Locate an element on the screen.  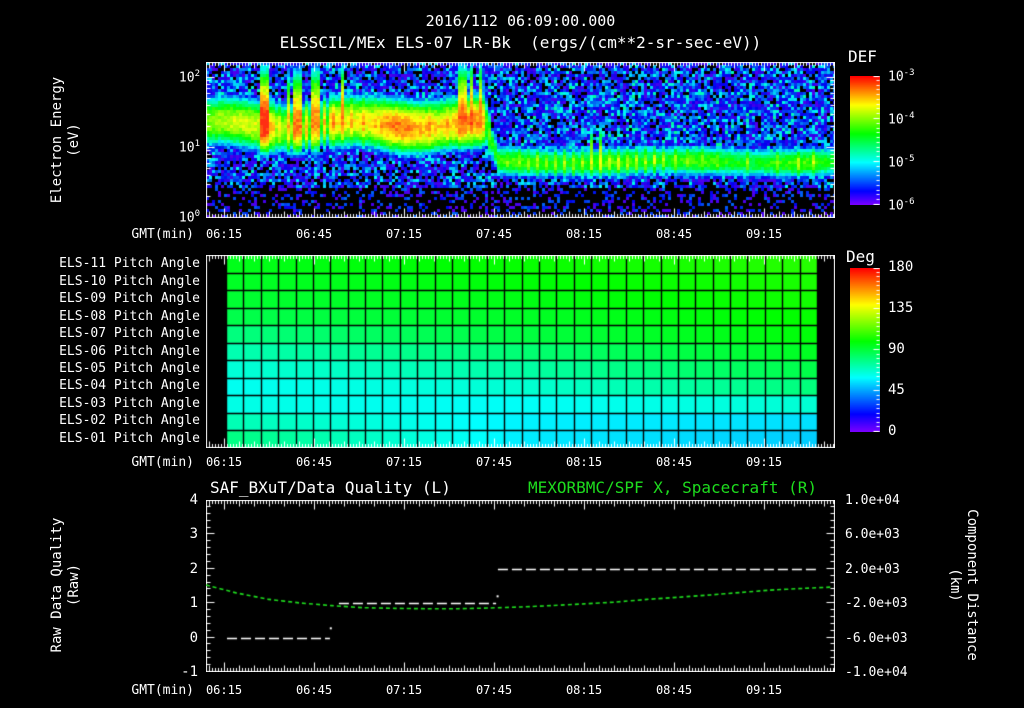
energy-spectrogram-canvas is located at coordinates (520, 140).